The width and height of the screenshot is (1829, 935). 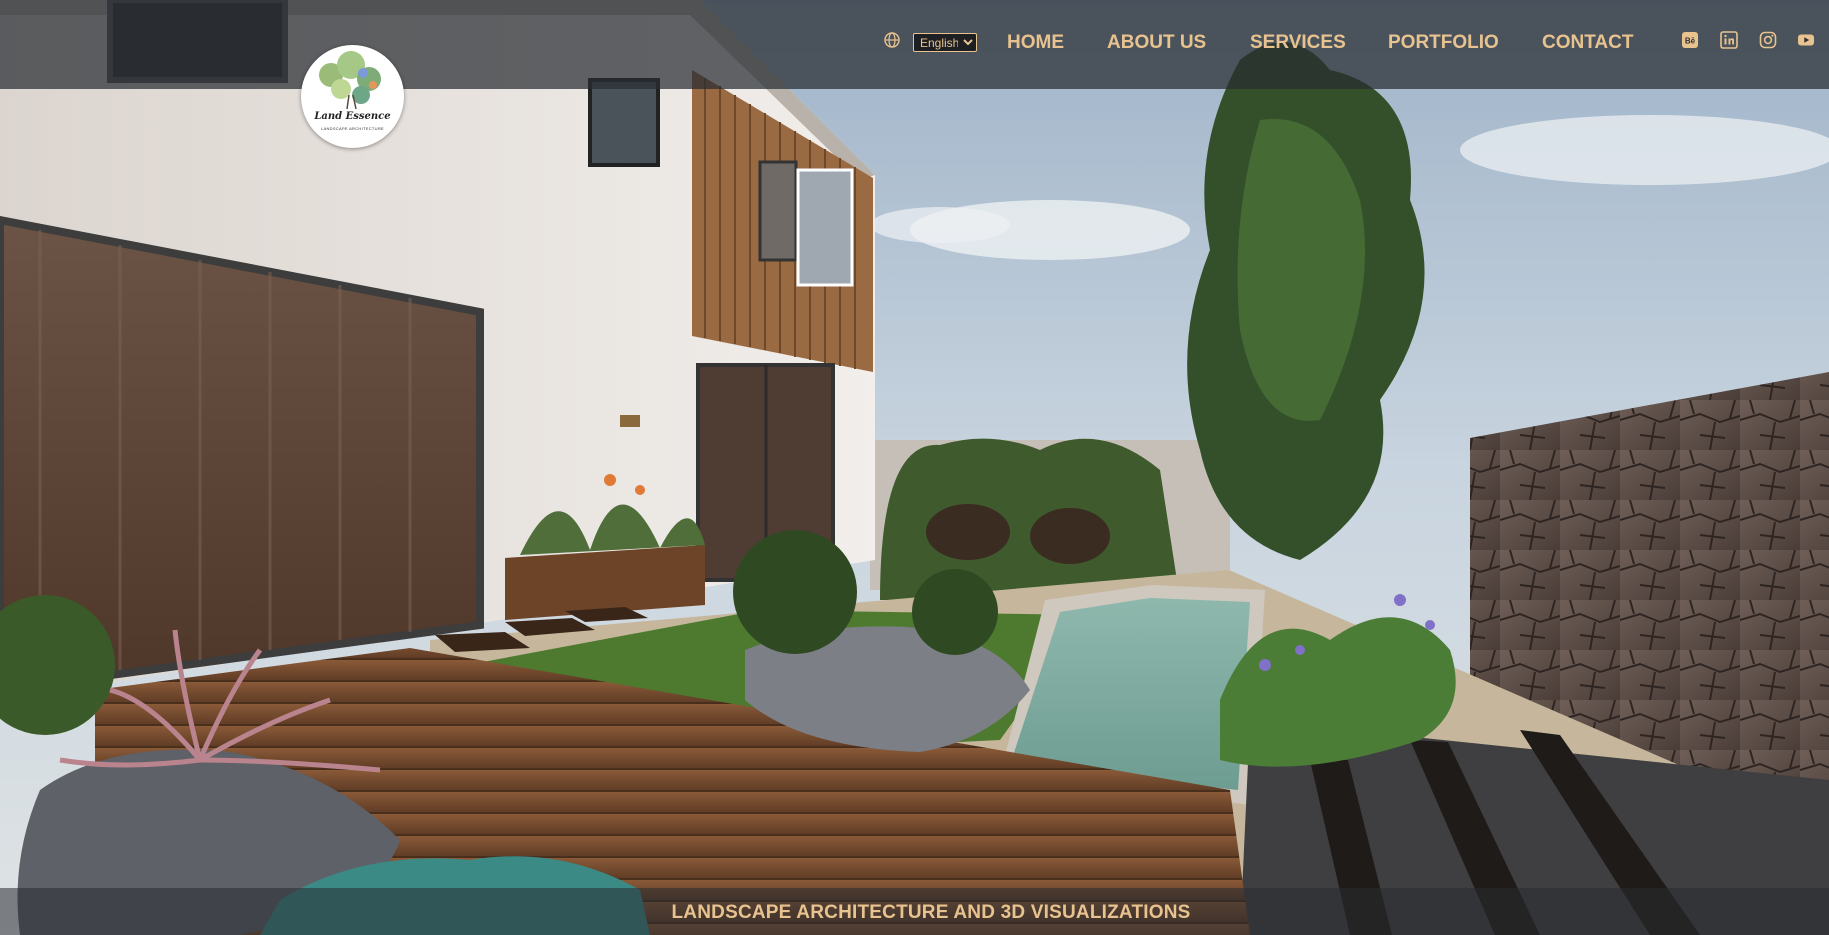 What do you see at coordinates (1443, 43) in the screenshot?
I see `nav-portfolio-link: PORTFOLIO` at bounding box center [1443, 43].